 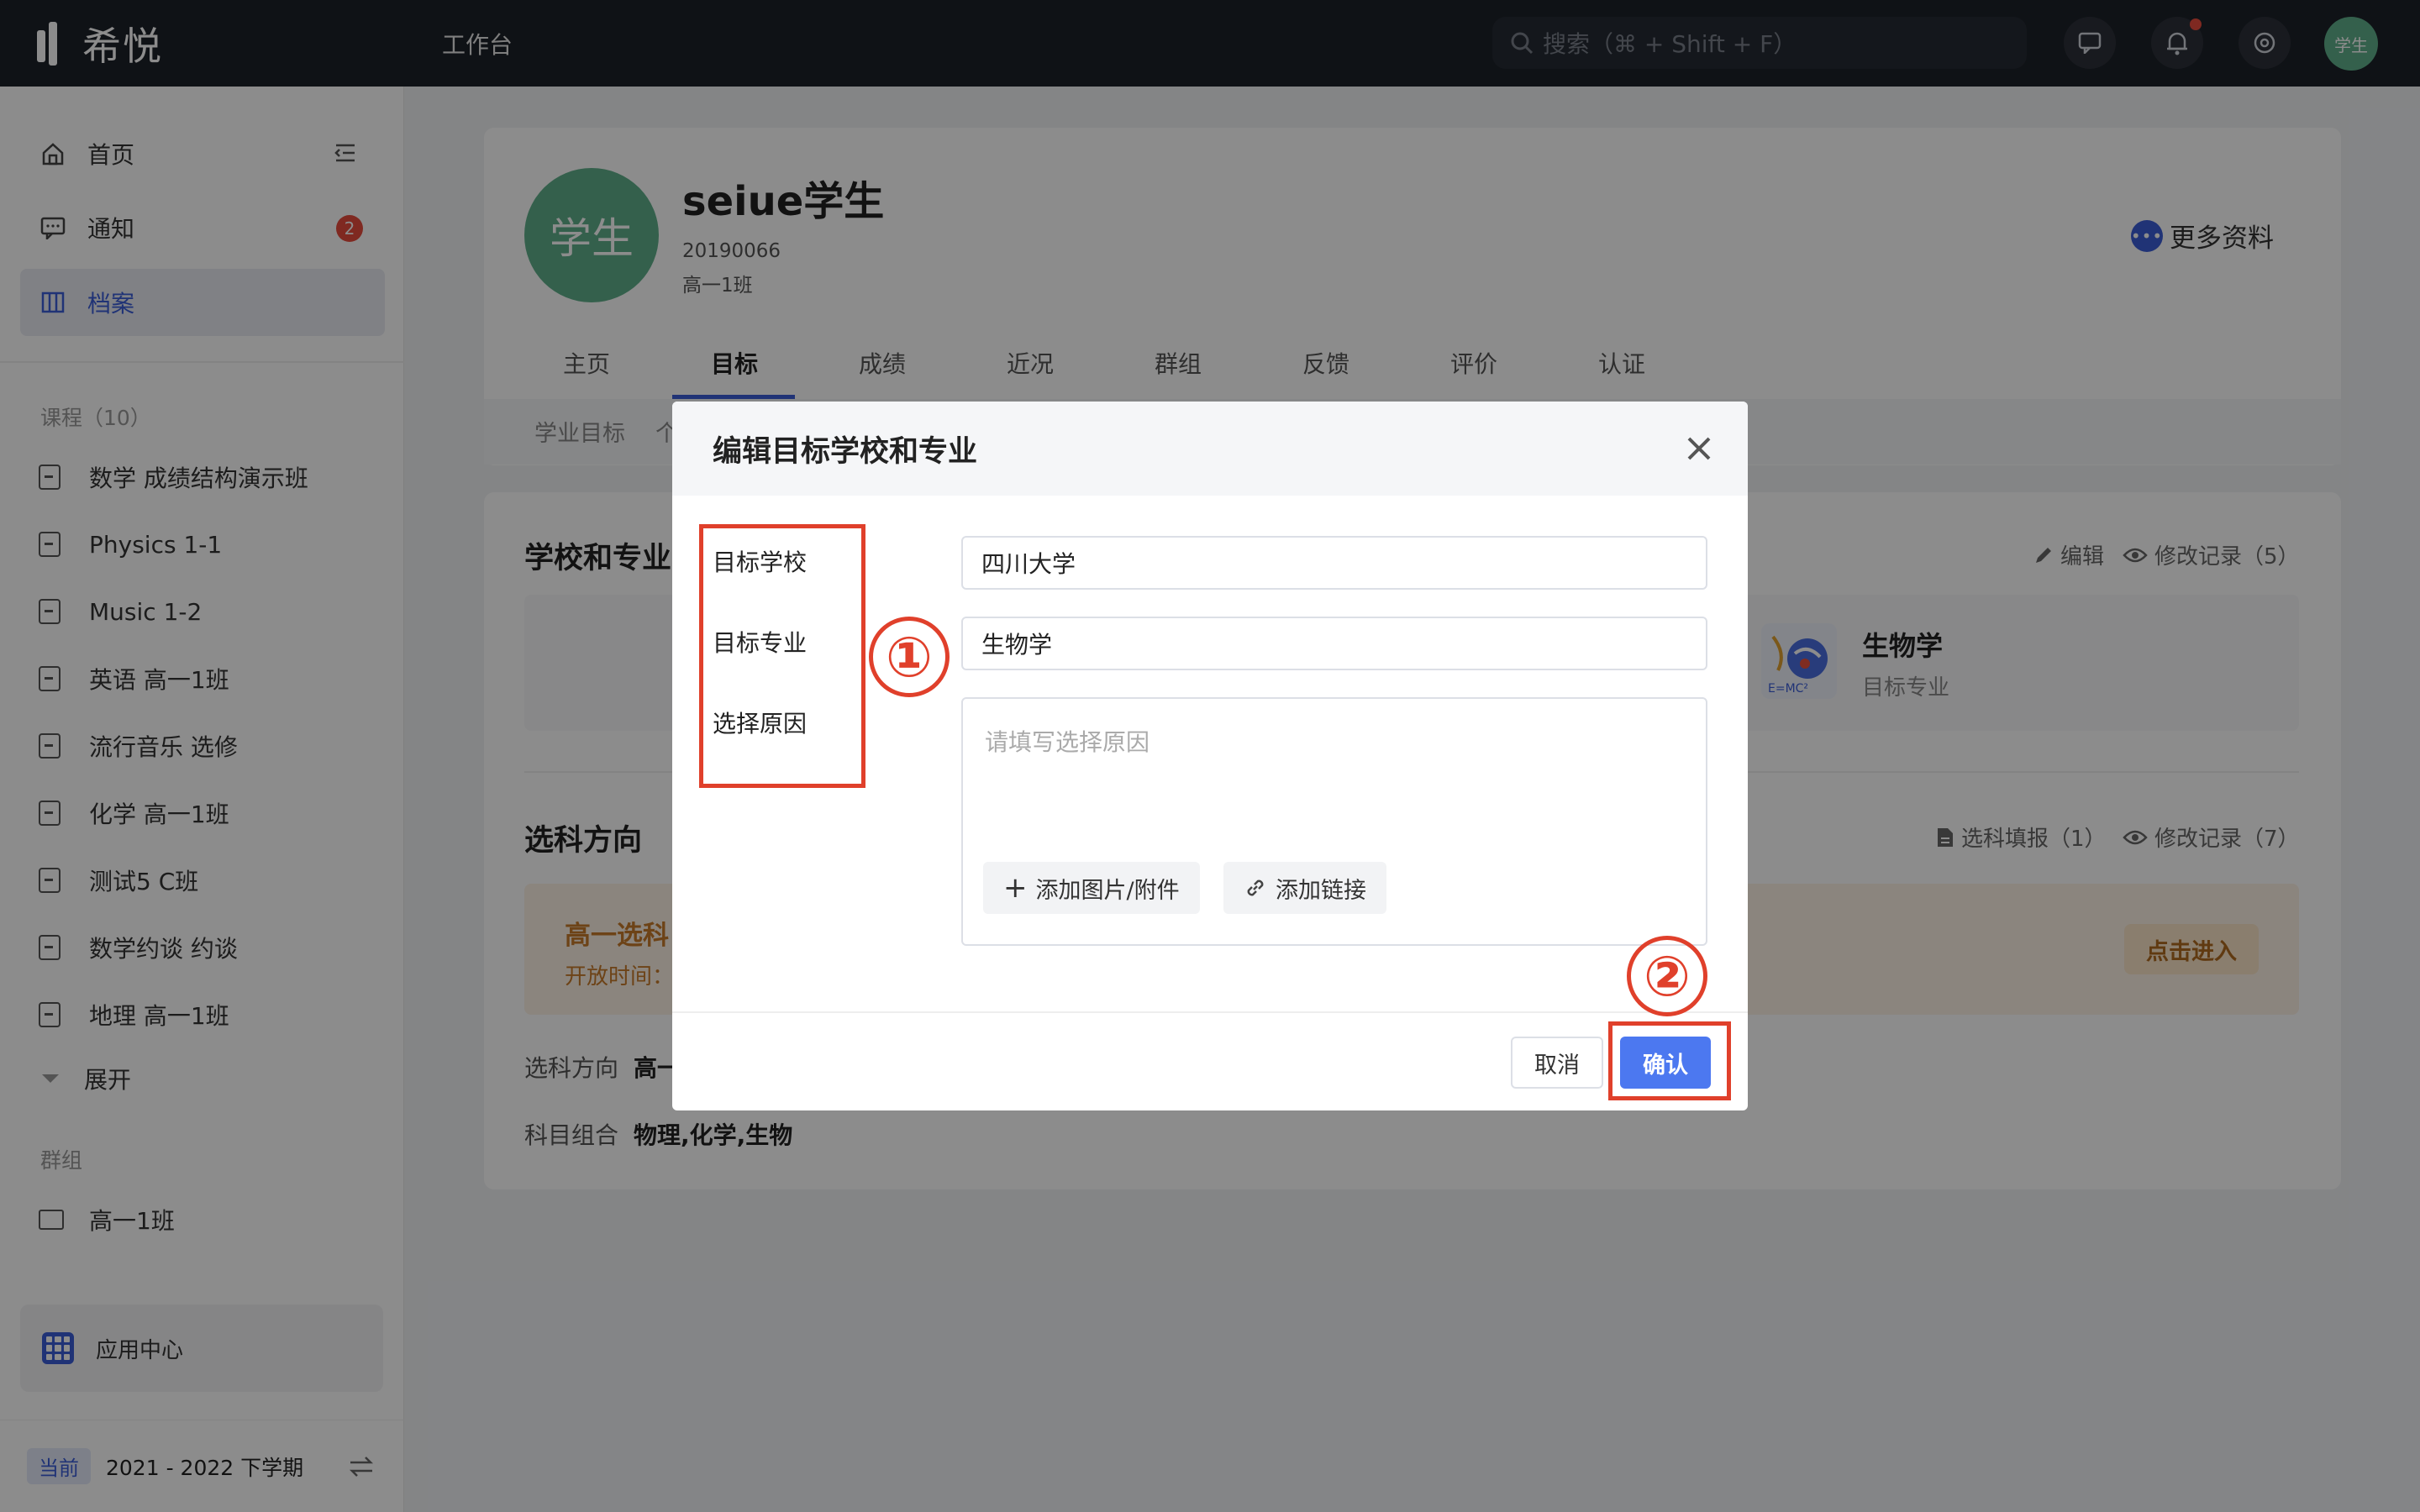 What do you see at coordinates (782, 656) in the screenshot?
I see `annotation-box-labels` at bounding box center [782, 656].